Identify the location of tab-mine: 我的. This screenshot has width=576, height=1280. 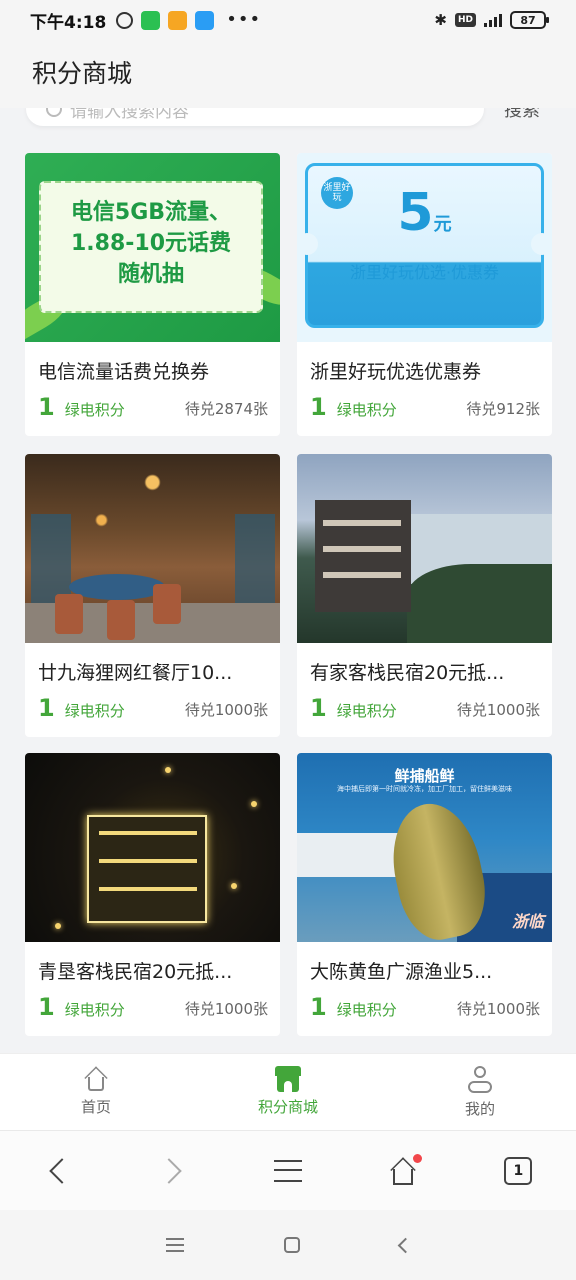
(480, 1092).